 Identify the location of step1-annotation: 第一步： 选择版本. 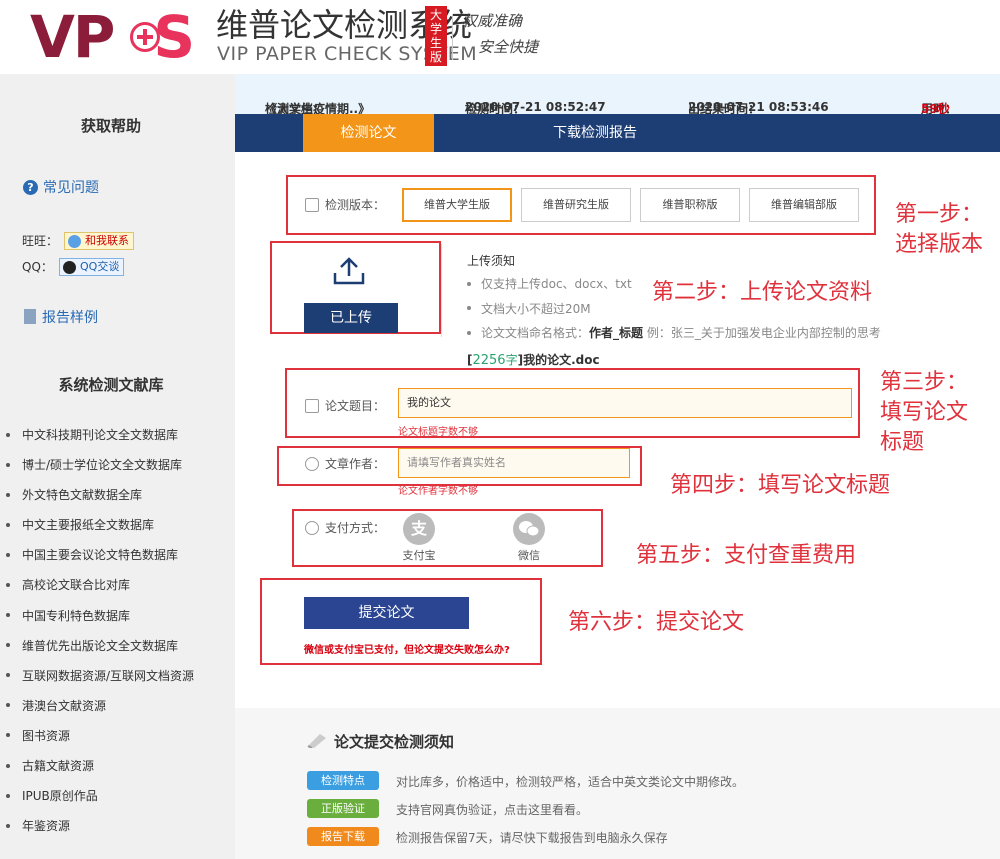
(939, 229).